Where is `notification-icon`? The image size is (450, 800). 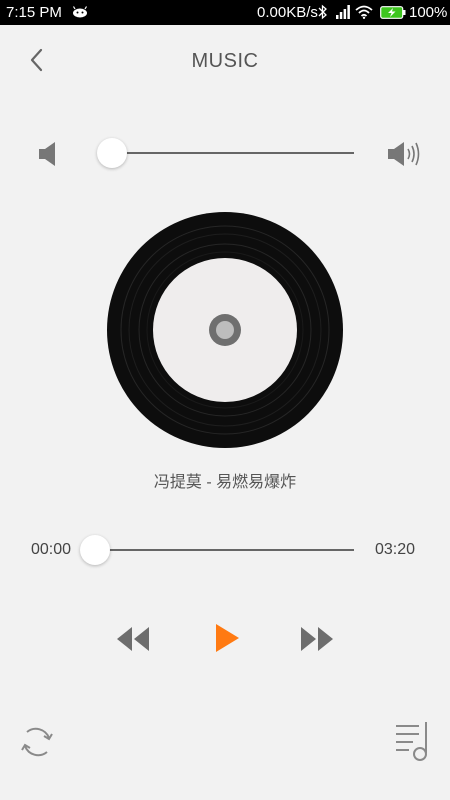 notification-icon is located at coordinates (80, 12).